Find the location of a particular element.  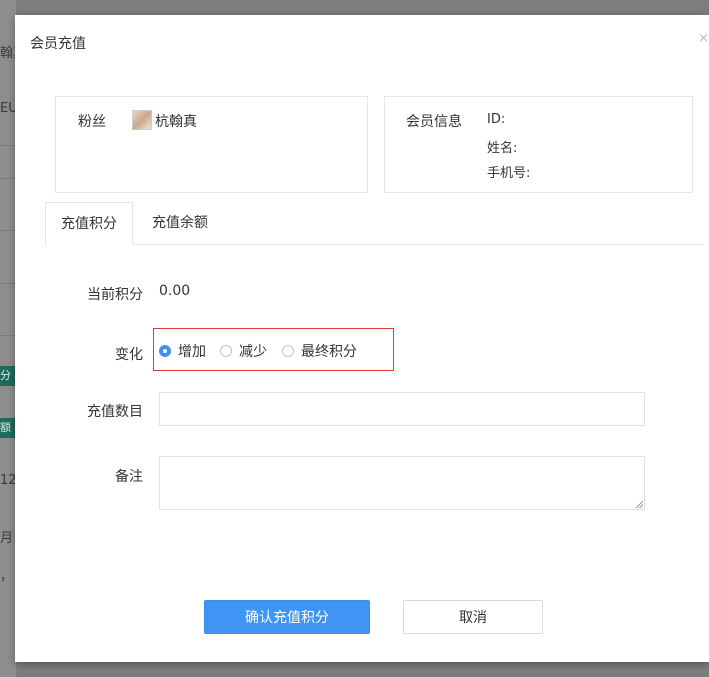

tab-bar: 充值积分 充值余额 is located at coordinates (374, 224).